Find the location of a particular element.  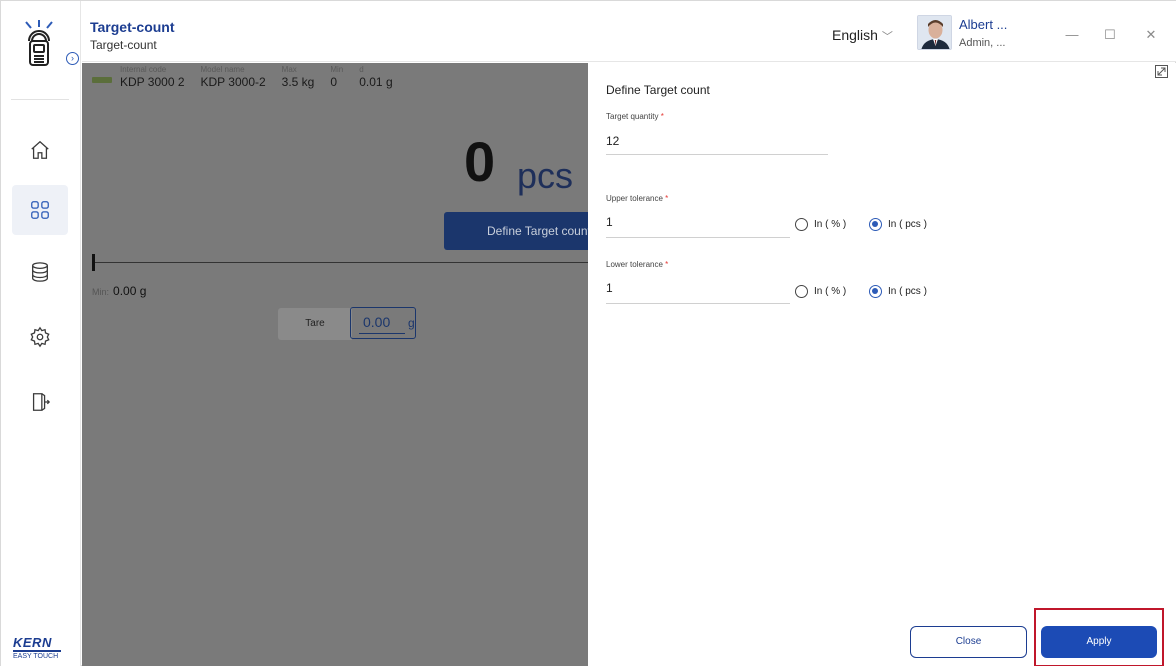

target-quantity-label: Target quantity * is located at coordinates (635, 116).